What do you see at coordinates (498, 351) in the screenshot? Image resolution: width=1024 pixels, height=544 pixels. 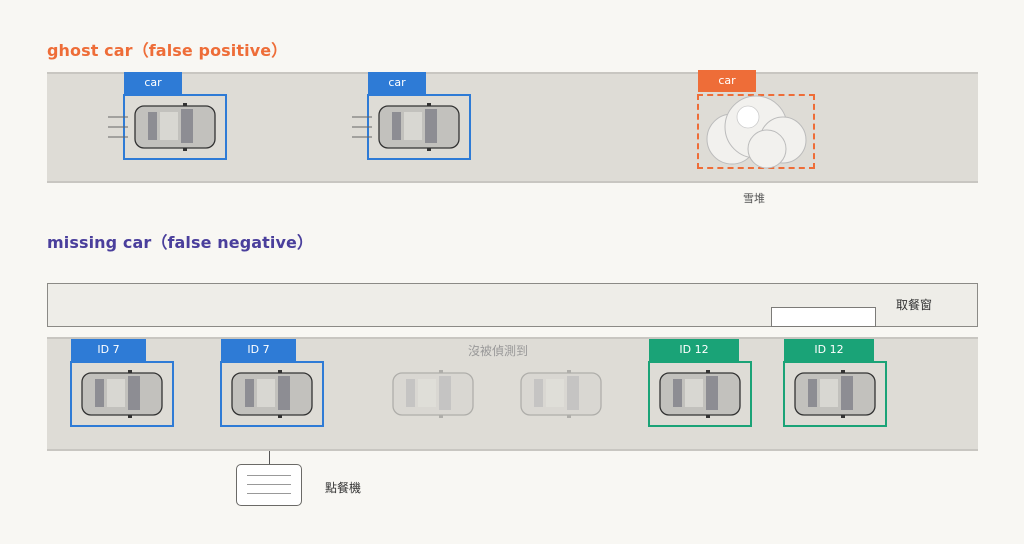 I see `undetected-label: 沒被偵測到` at bounding box center [498, 351].